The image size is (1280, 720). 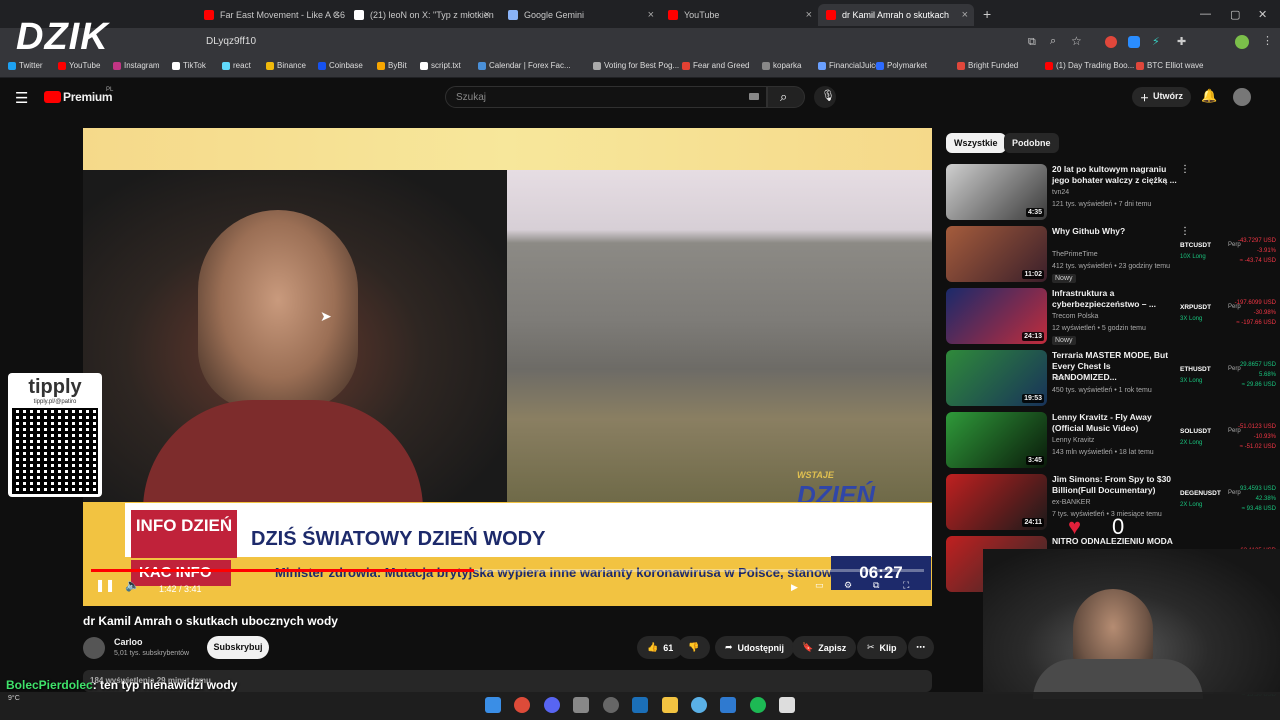 What do you see at coordinates (238, 647) in the screenshot?
I see `subscribe-button: Subskrybuj` at bounding box center [238, 647].